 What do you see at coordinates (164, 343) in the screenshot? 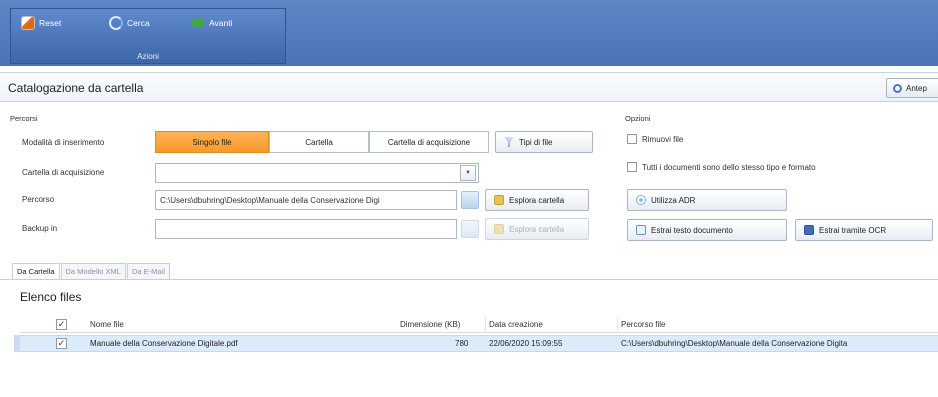
I see `file-name-cell: Manuale della Conservazione Digitale.pdf` at bounding box center [164, 343].